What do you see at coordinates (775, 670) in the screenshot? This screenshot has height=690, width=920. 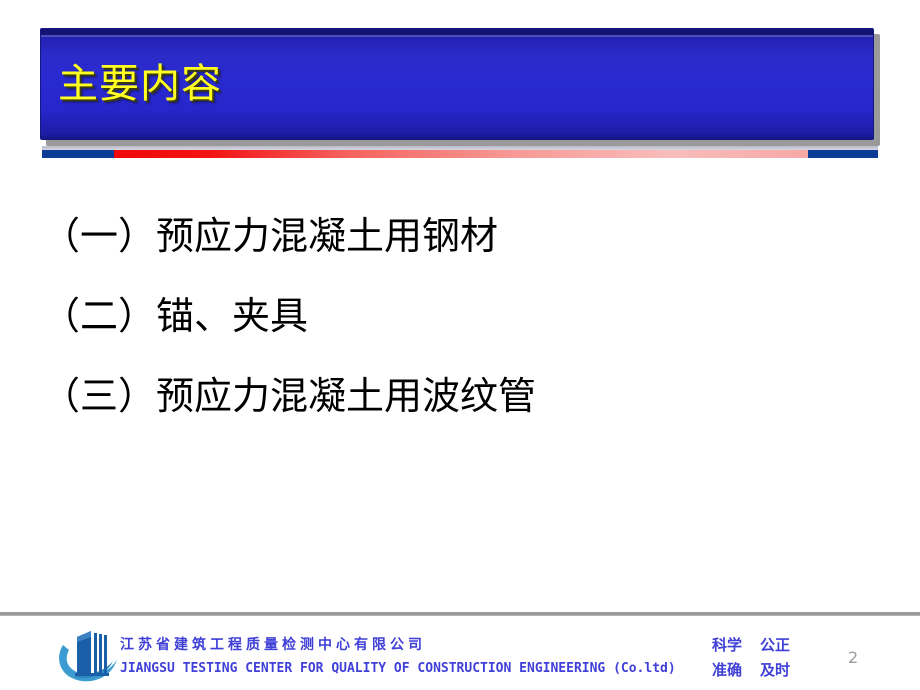 I see `slogan-word-jishi: 及时` at bounding box center [775, 670].